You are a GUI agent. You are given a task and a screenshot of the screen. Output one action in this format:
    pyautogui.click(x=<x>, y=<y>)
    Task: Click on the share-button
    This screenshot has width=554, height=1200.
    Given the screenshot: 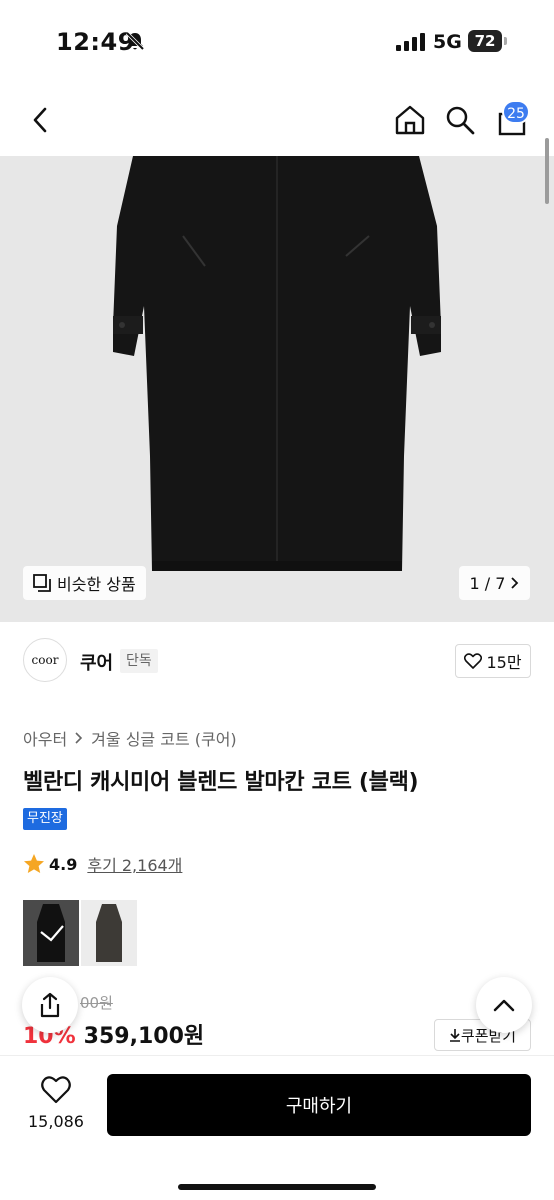 What is the action you would take?
    pyautogui.click(x=50, y=1005)
    